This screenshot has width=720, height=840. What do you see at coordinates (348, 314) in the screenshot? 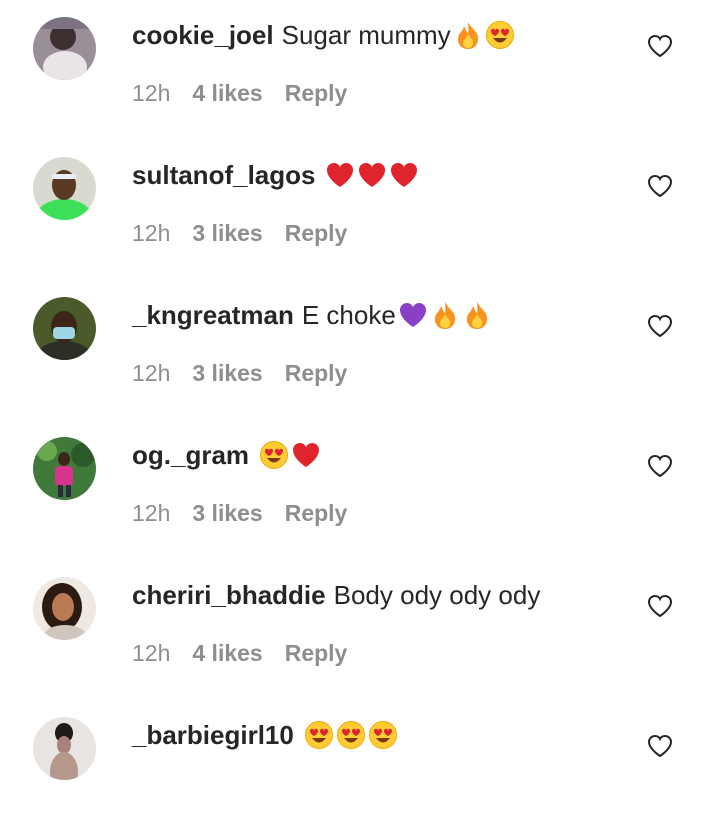
I see `comment-text: E choke` at bounding box center [348, 314].